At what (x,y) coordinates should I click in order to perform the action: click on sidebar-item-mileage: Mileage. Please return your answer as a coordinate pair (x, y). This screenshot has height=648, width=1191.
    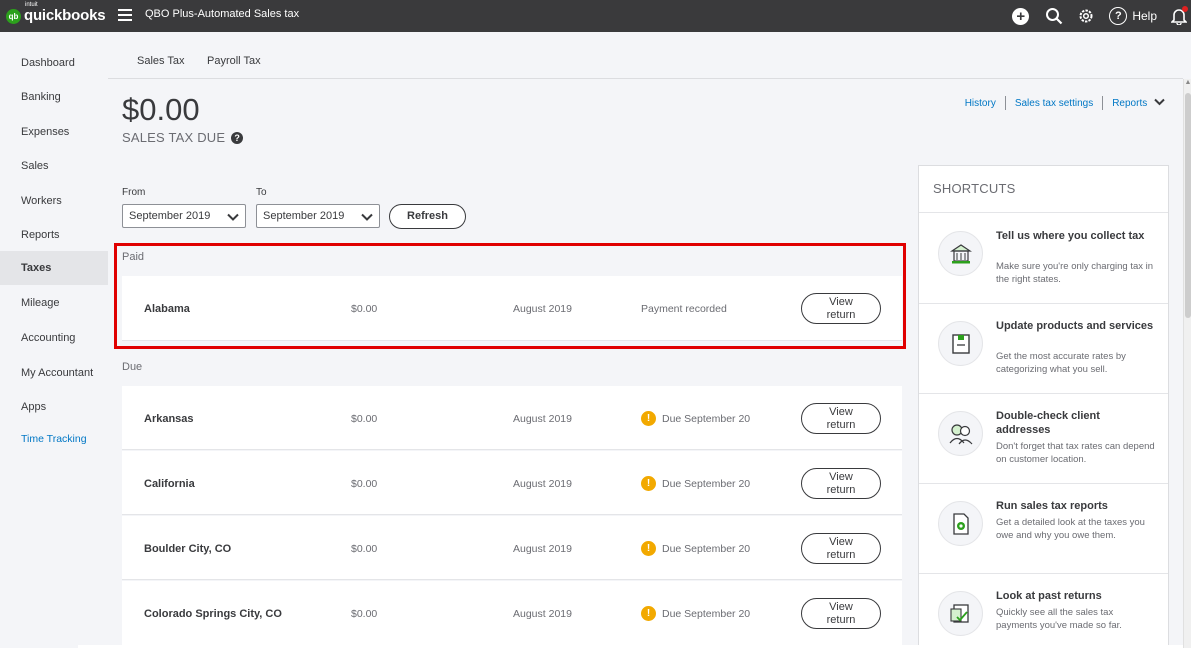
    Looking at the image, I should click on (54, 303).